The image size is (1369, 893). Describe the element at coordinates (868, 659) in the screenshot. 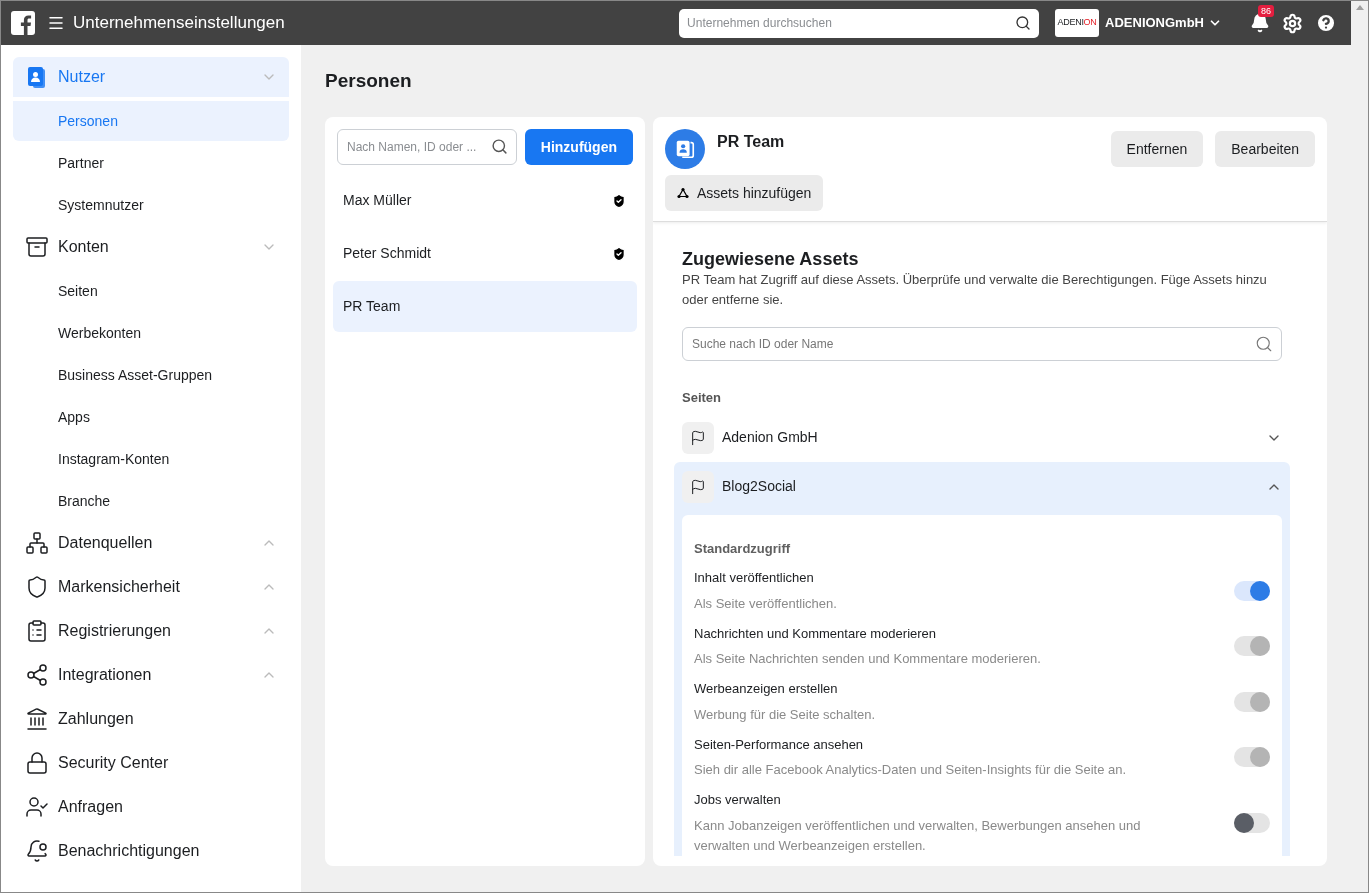

I see `permission-description: Als Seite Nachrichten senden und Kommentare moderieren.` at that location.